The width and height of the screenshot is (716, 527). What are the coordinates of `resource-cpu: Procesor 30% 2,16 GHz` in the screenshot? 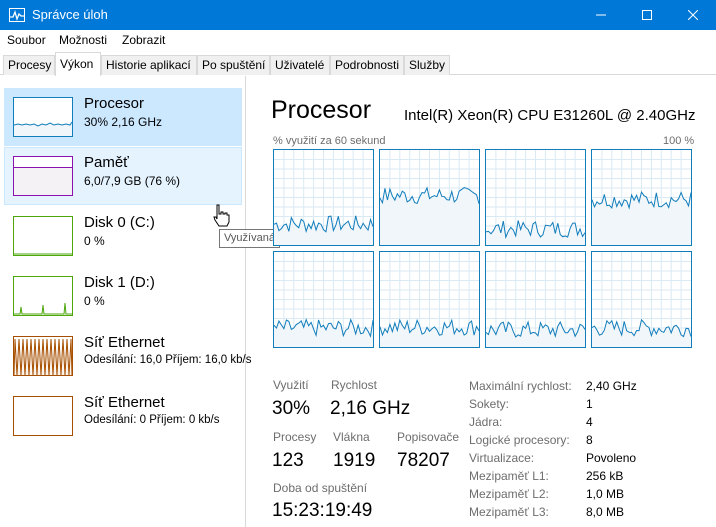 It's located at (123, 117).